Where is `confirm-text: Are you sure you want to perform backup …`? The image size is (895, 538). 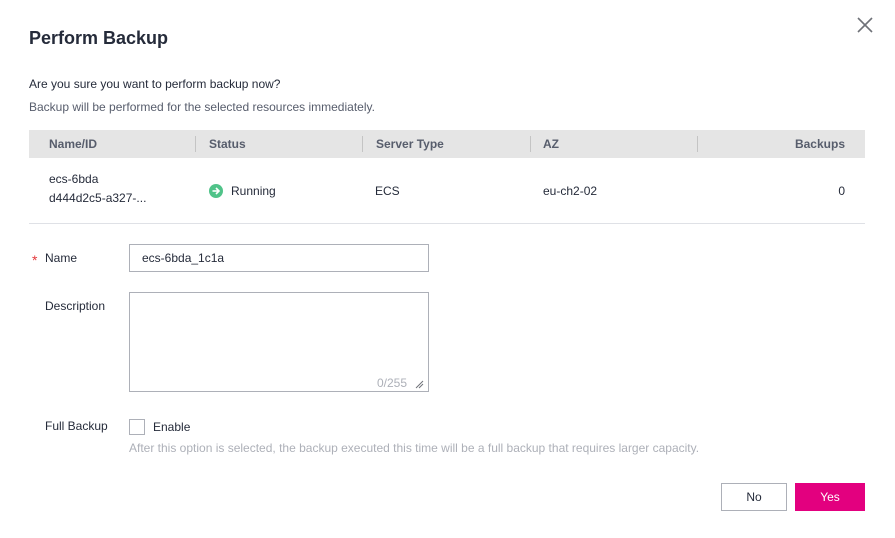
confirm-text: Are you sure you want to perform backup … is located at coordinates (155, 84).